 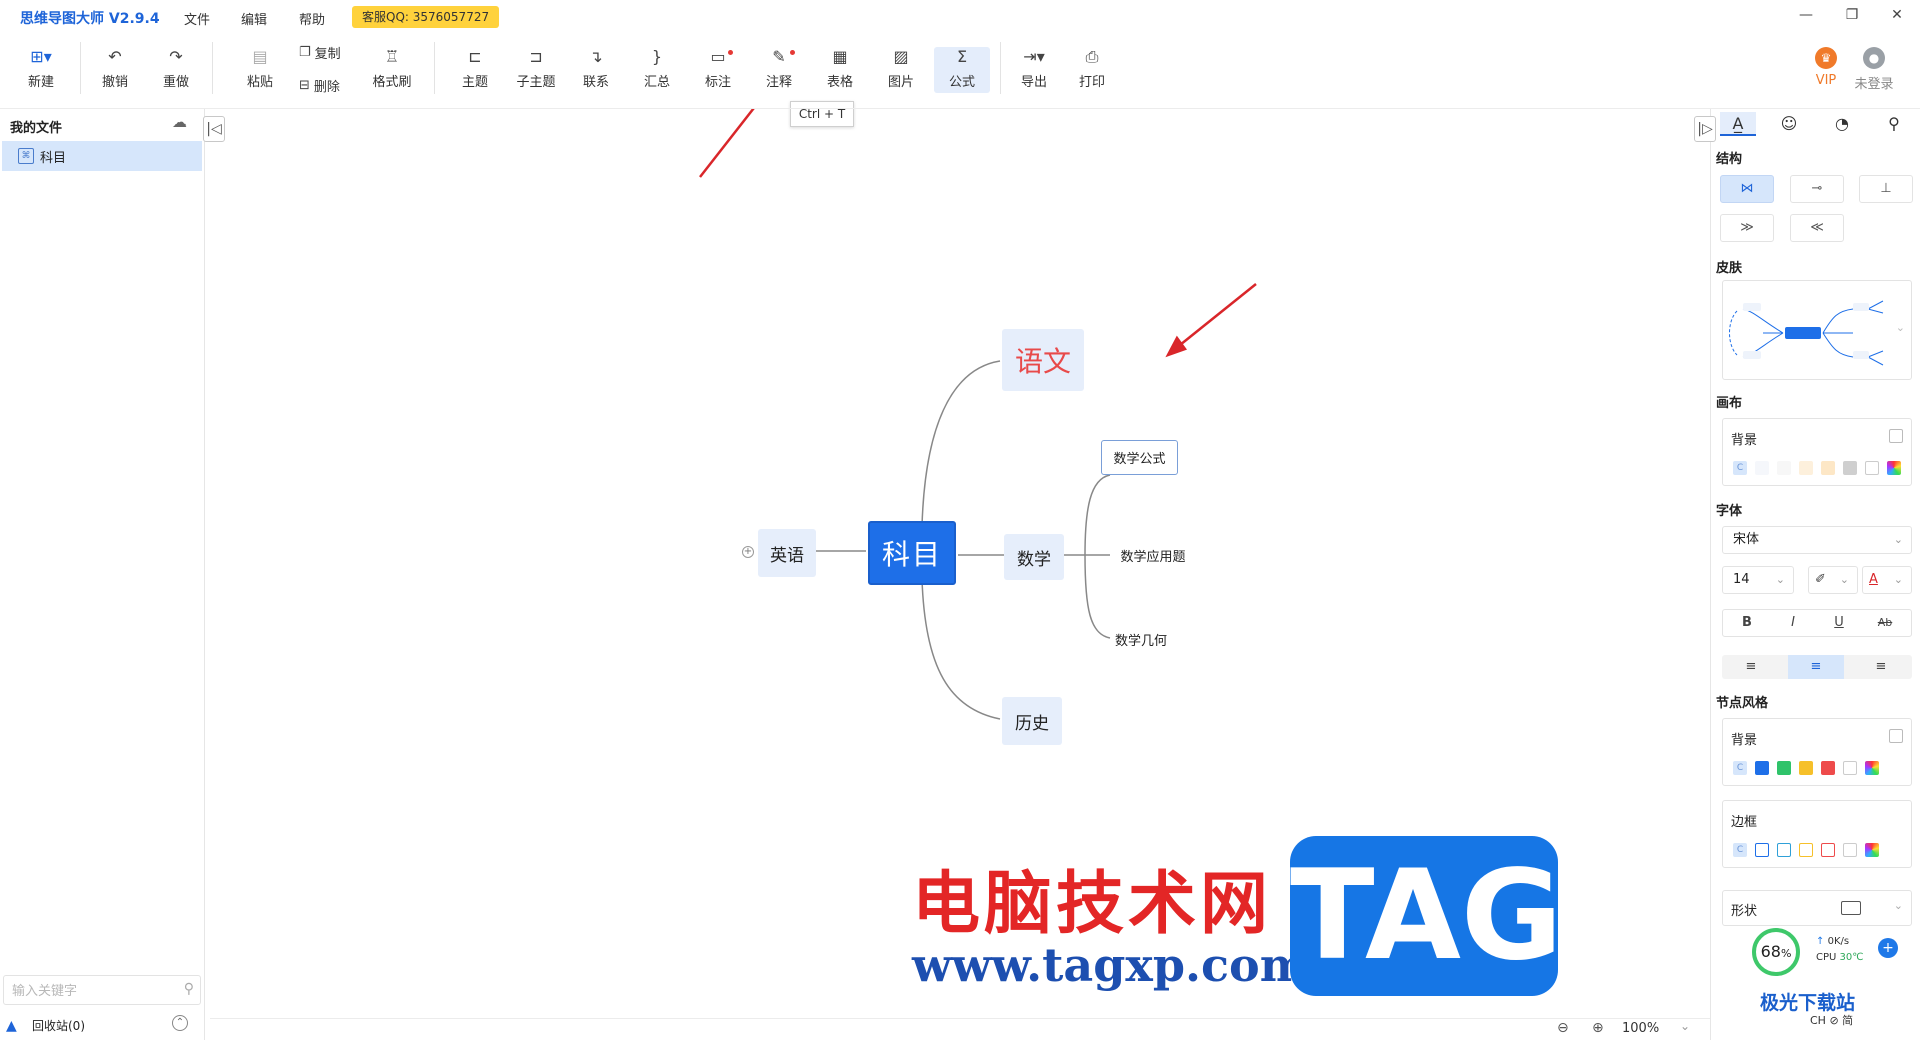 What do you see at coordinates (748, 552) in the screenshot?
I see `expand-plus-icon: +` at bounding box center [748, 552].